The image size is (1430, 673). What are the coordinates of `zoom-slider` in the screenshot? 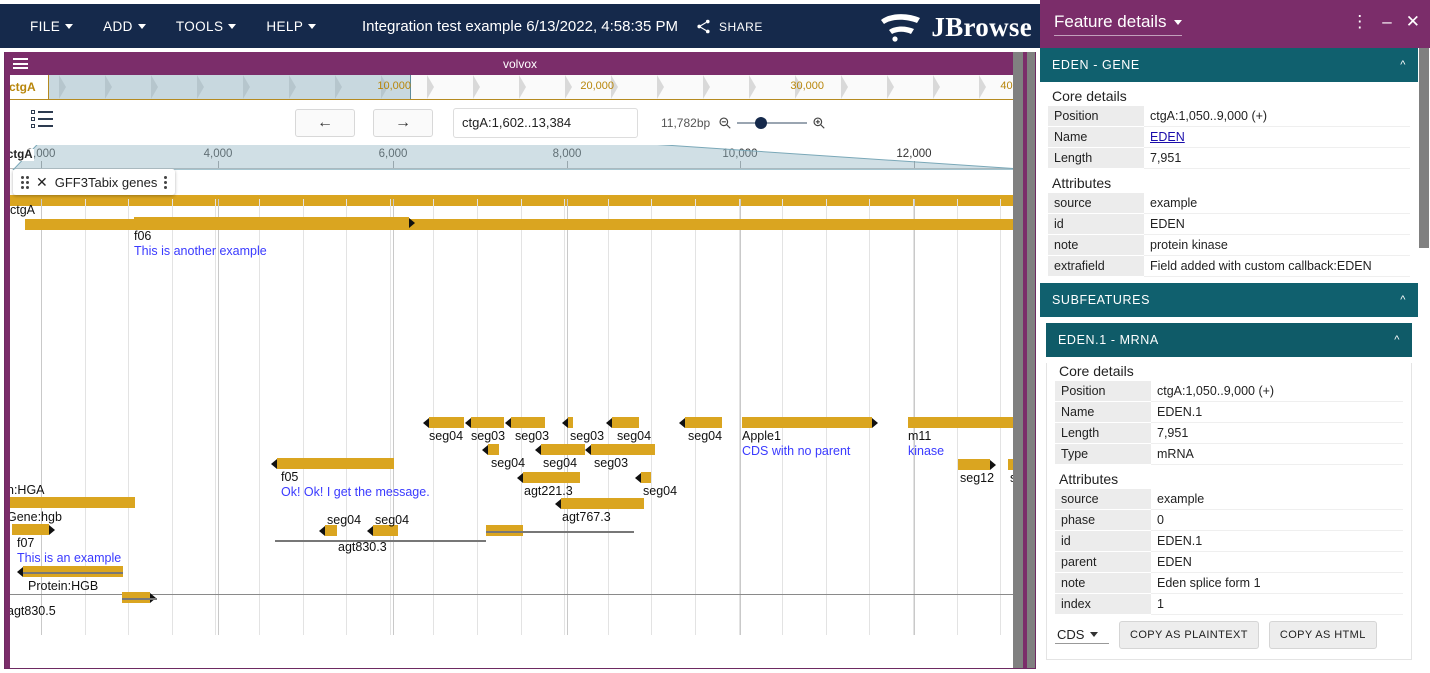 It's located at (772, 123).